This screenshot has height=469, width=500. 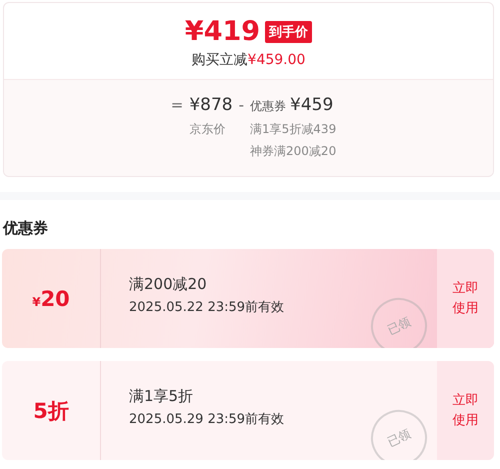 What do you see at coordinates (211, 105) in the screenshot?
I see `base-price: ¥878` at bounding box center [211, 105].